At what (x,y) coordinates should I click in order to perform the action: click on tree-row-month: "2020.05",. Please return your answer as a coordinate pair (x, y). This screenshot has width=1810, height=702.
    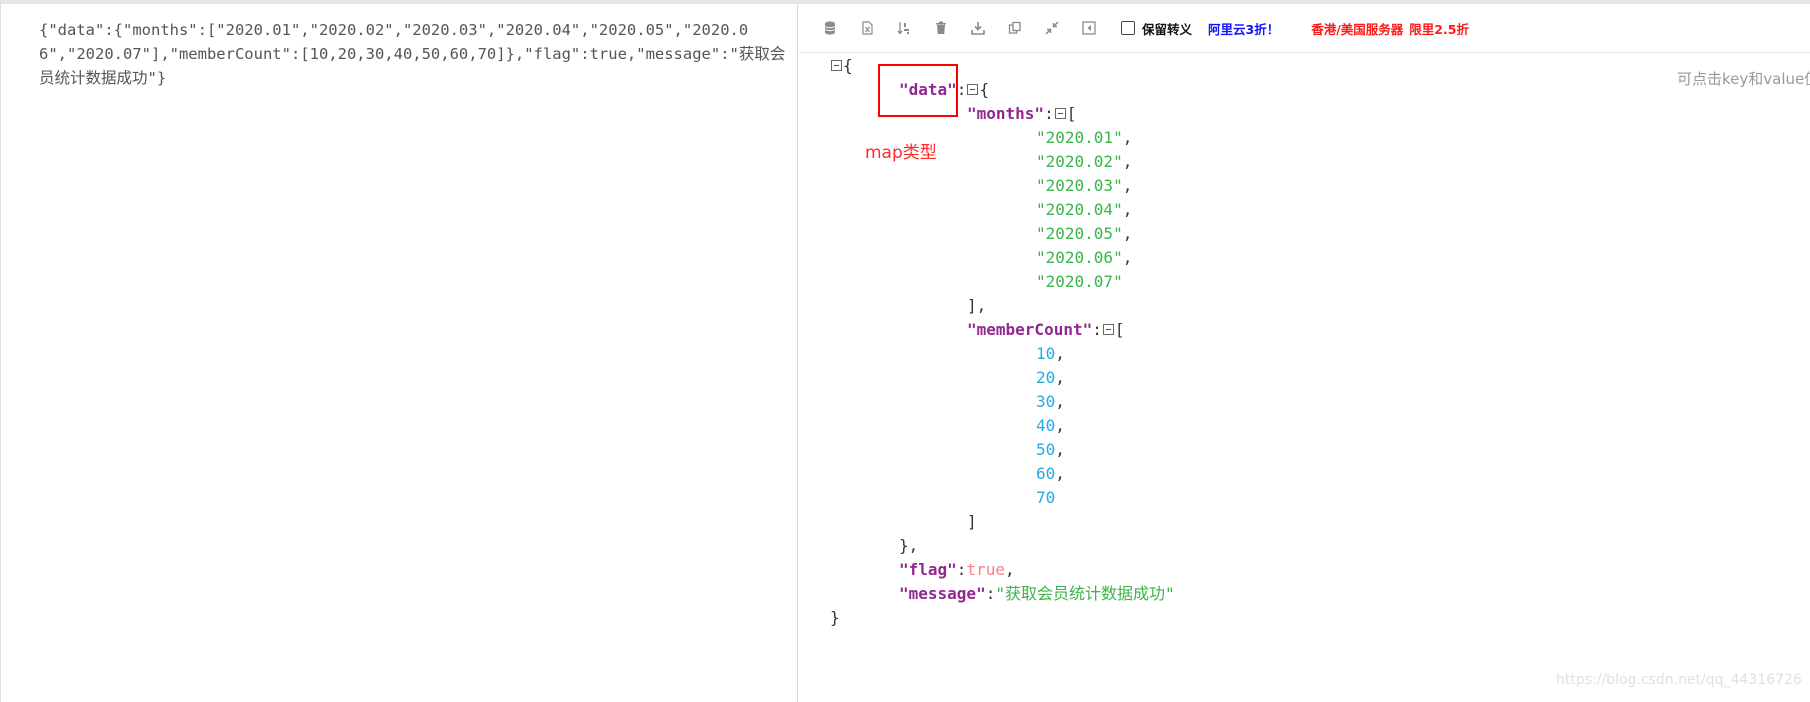
    Looking at the image, I should click on (1084, 233).